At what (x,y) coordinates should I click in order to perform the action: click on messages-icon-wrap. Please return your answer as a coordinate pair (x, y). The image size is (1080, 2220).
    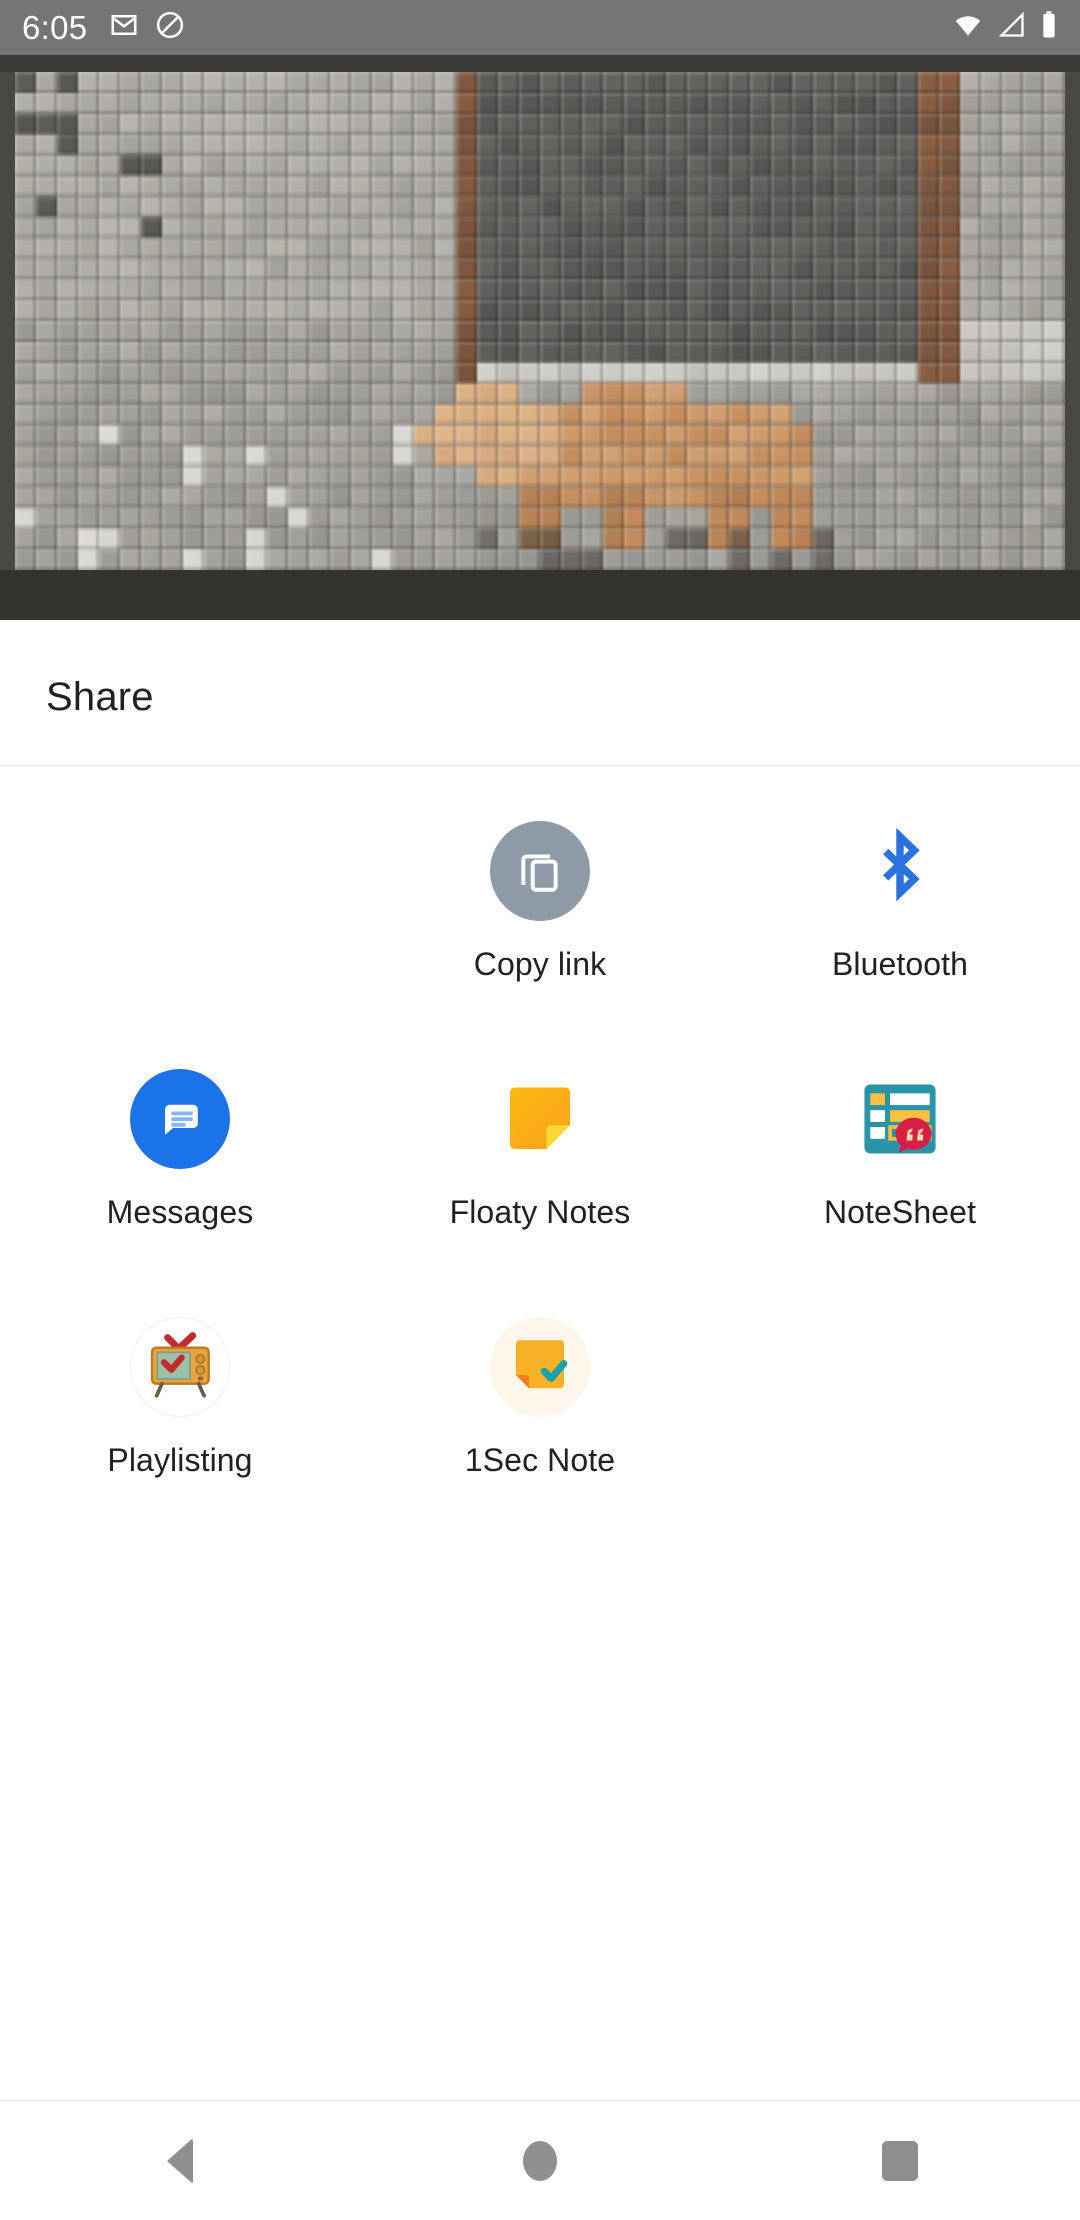
    Looking at the image, I should click on (180, 1119).